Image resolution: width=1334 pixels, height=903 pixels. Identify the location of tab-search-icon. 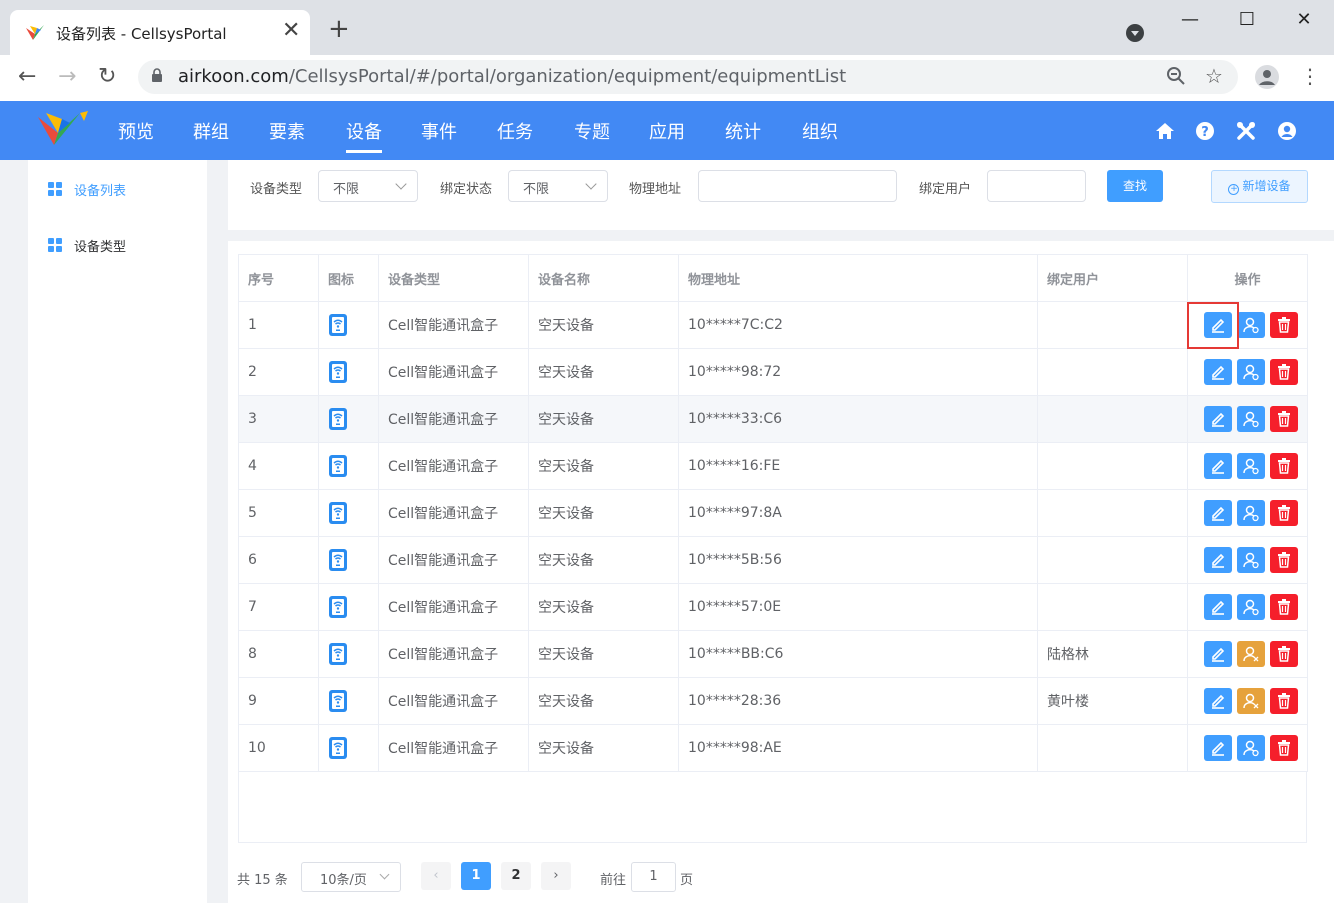
(1135, 33).